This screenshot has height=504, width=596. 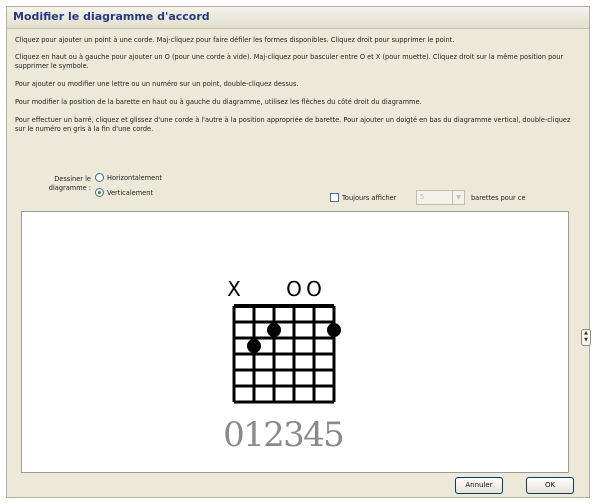 What do you see at coordinates (334, 435) in the screenshot?
I see `string-number-label: 5` at bounding box center [334, 435].